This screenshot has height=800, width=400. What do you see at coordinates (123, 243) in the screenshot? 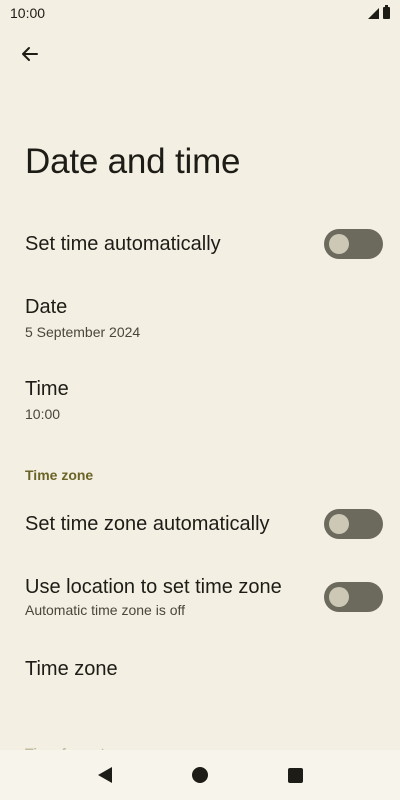
I see `set-time-automatically-label: Set time automatically` at bounding box center [123, 243].